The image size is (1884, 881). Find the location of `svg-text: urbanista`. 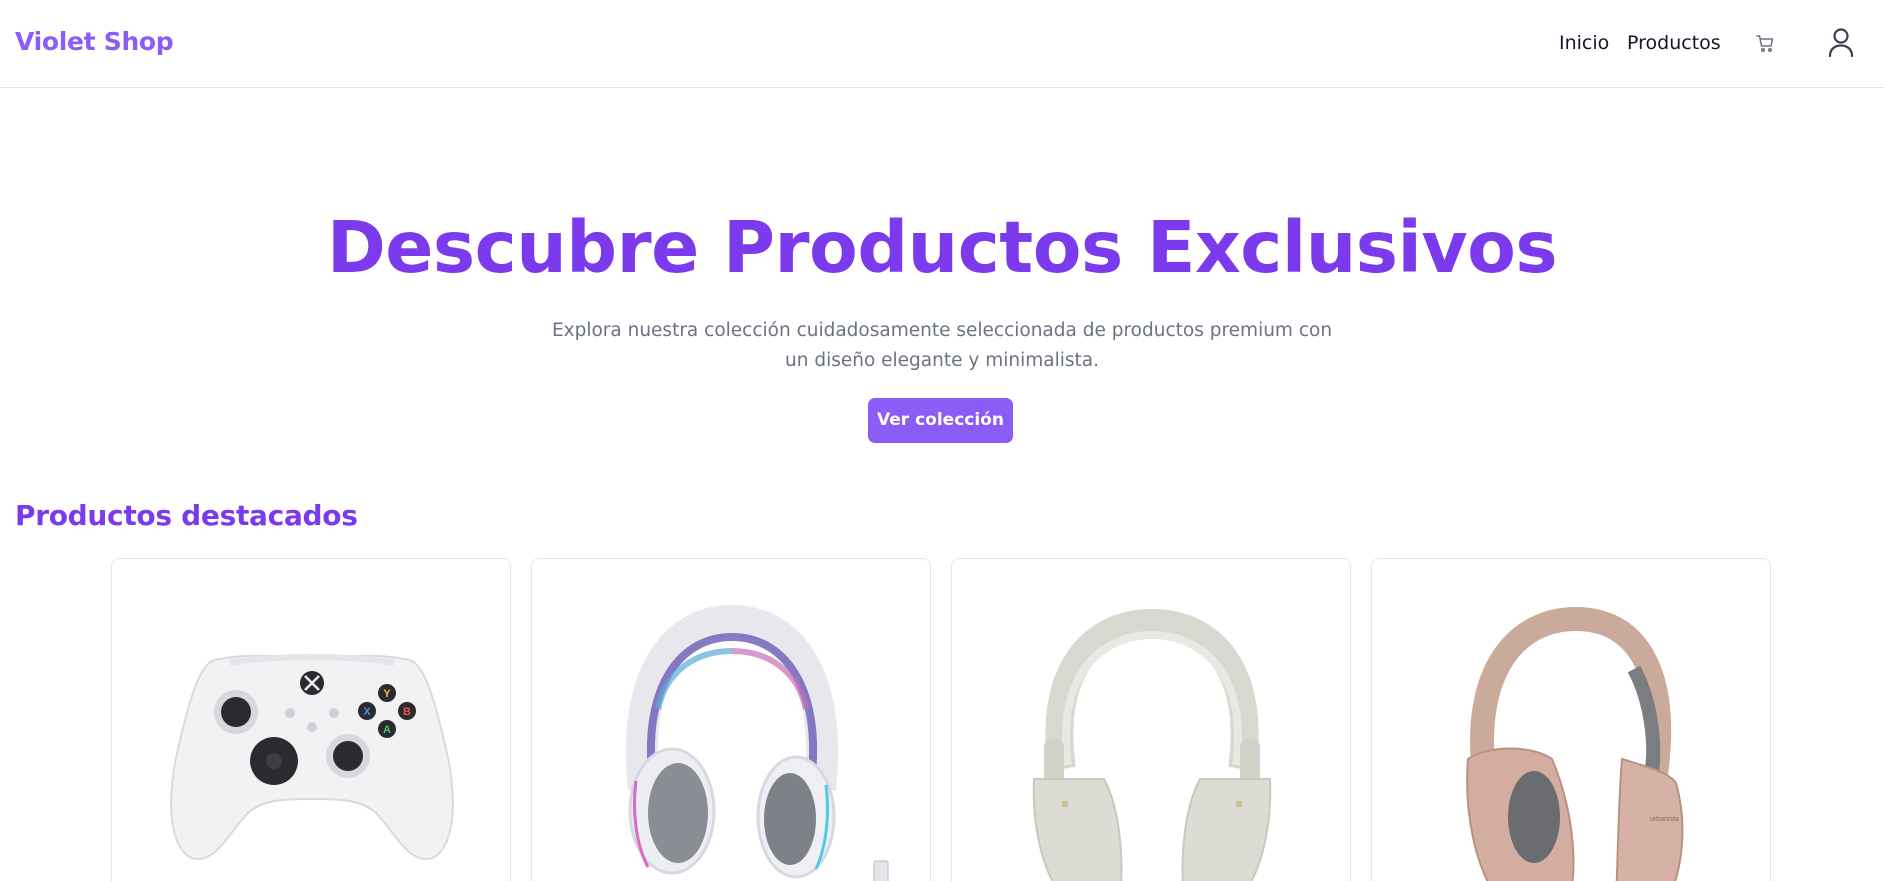

svg-text: urbanista is located at coordinates (1664, 819).